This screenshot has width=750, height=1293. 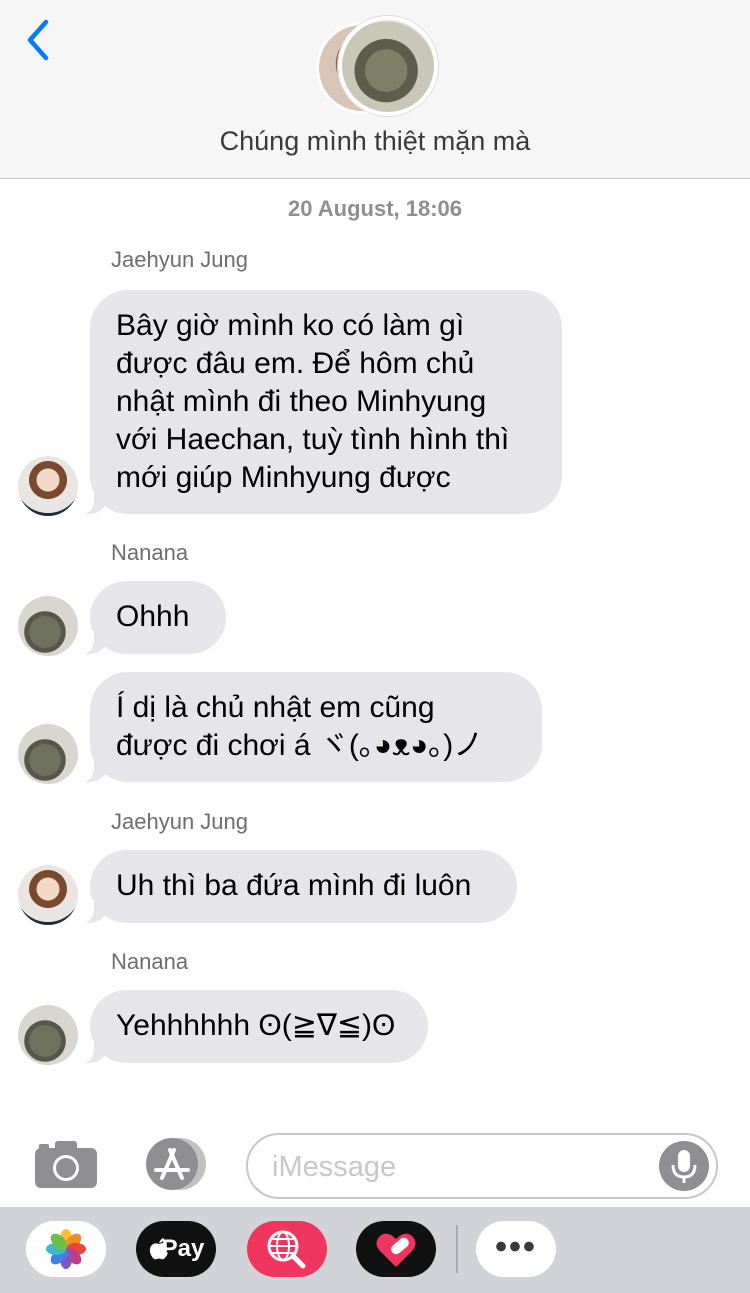 I want to click on group-avatar, so click(x=377, y=66).